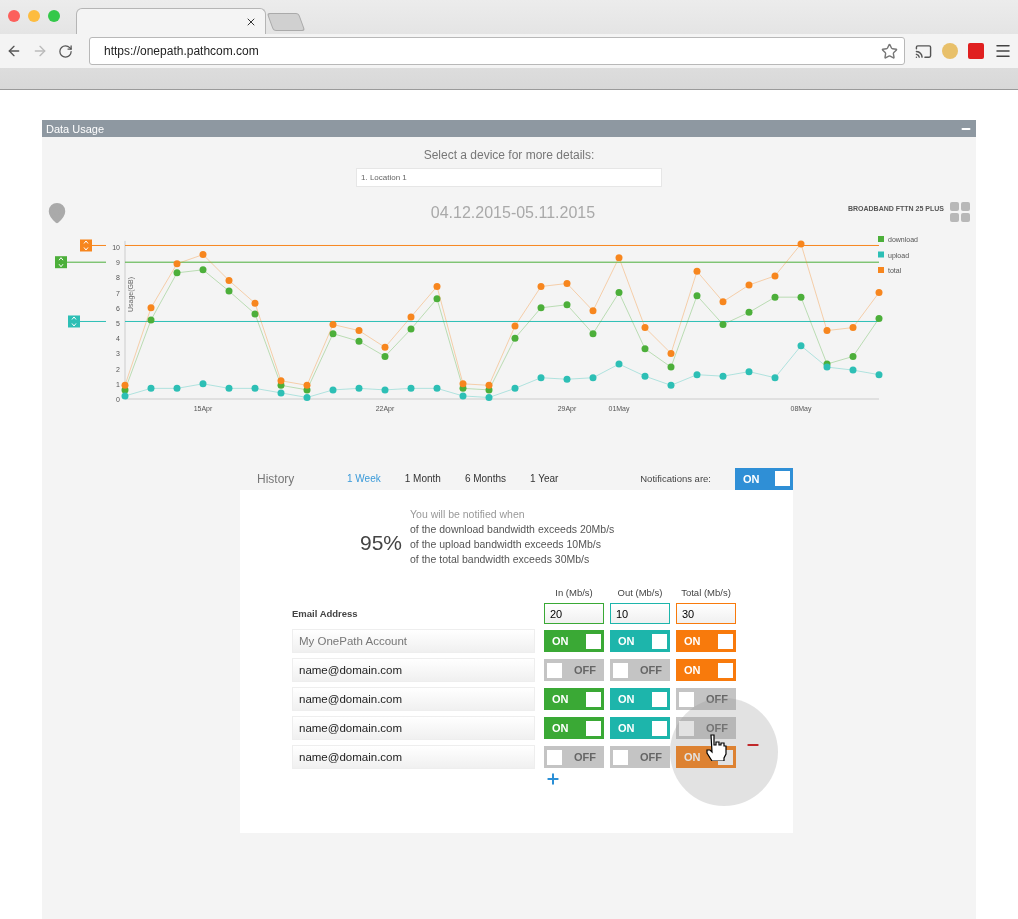 The width and height of the screenshot is (1018, 919). I want to click on column-label: In (Mb/s), so click(574, 592).